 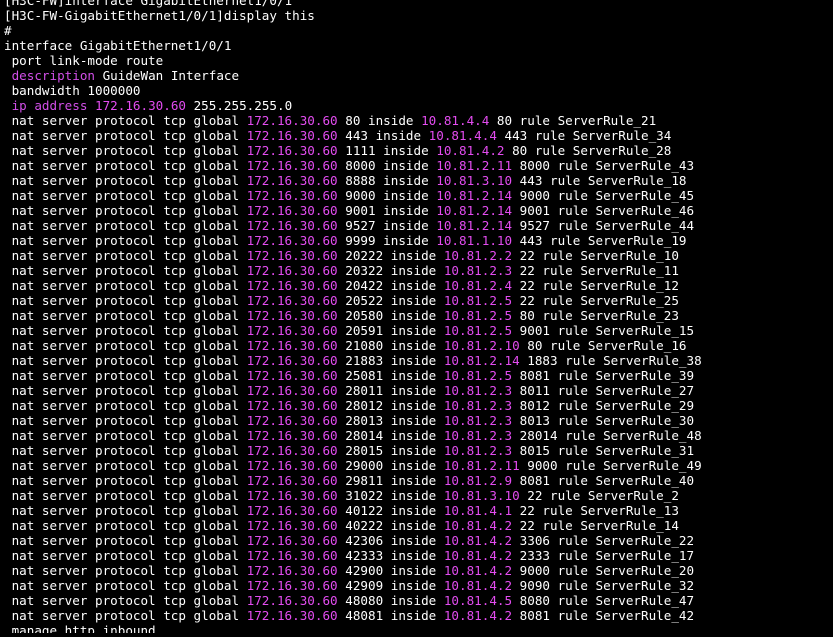 I want to click on rule-name: ServerRule_39, so click(x=645, y=375).